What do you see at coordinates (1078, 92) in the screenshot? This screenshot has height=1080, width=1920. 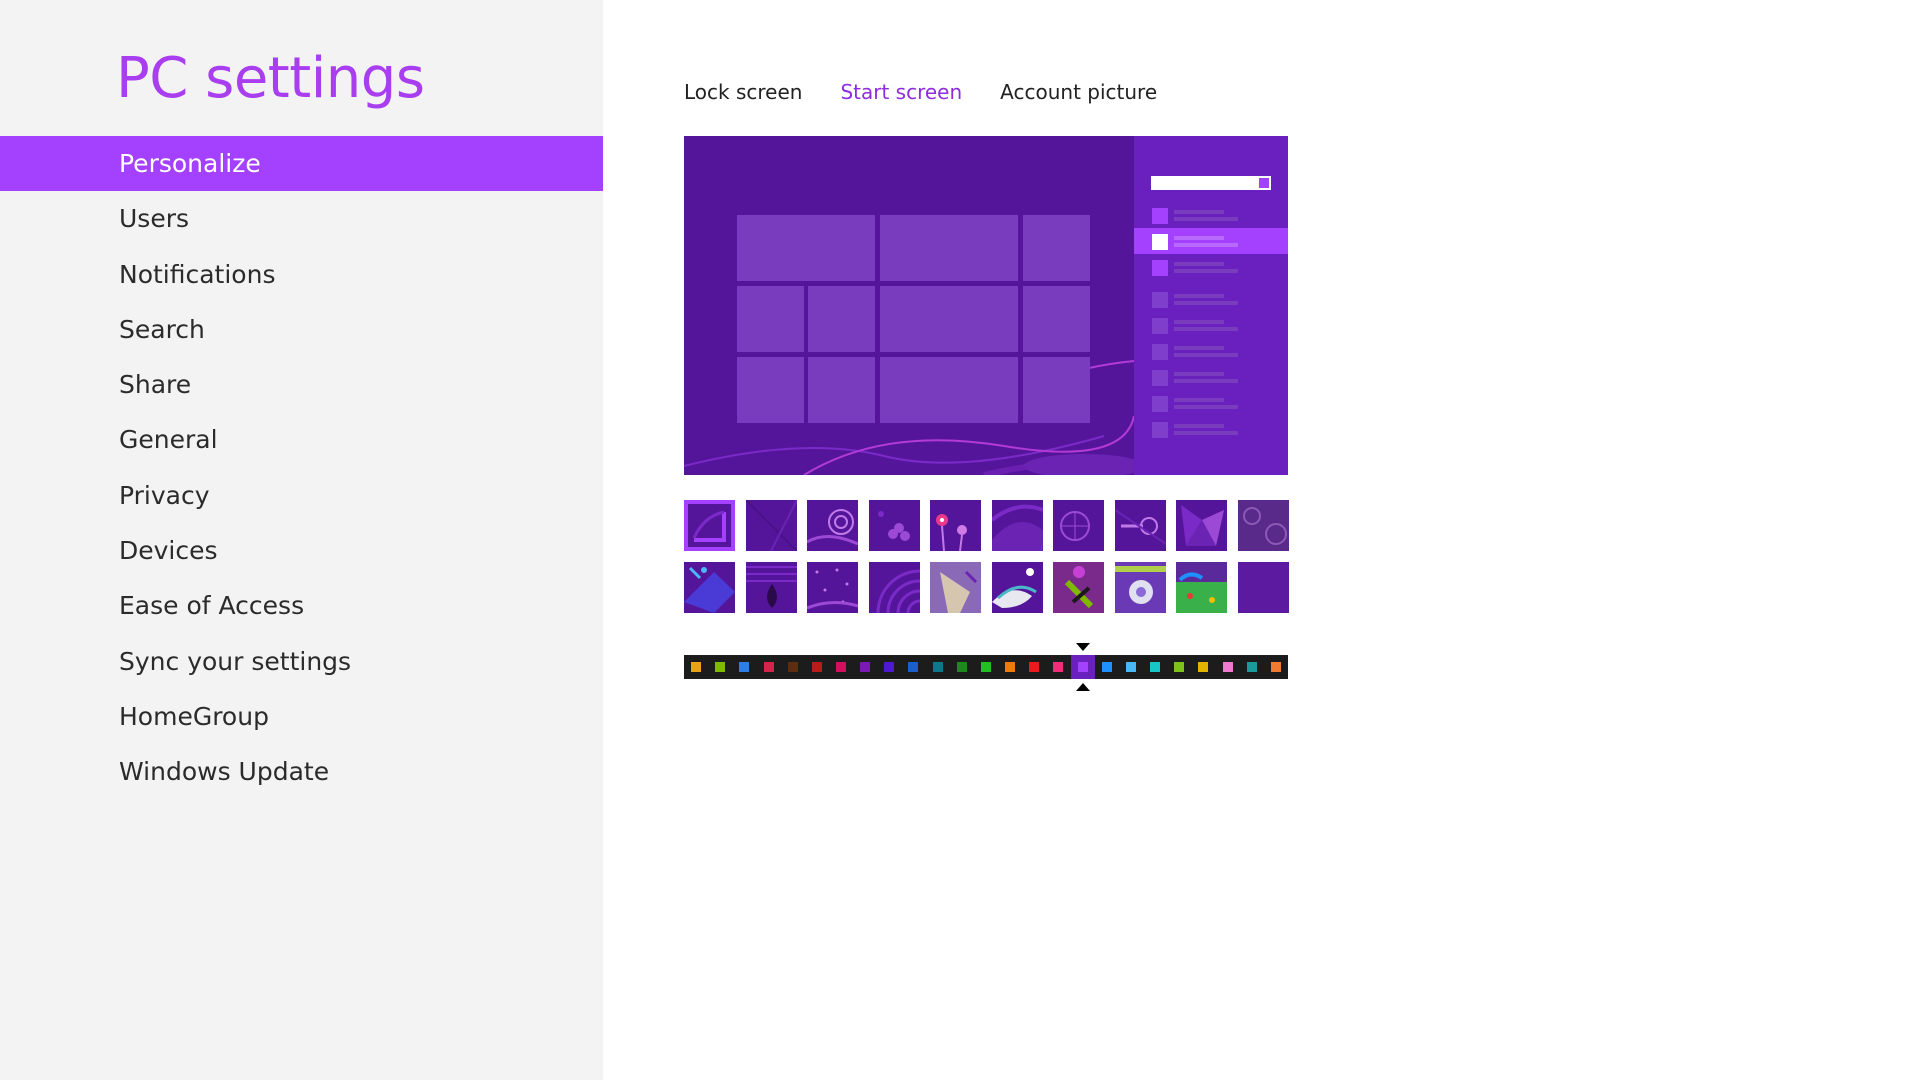 I see `tab-account-picture: Account picture` at bounding box center [1078, 92].